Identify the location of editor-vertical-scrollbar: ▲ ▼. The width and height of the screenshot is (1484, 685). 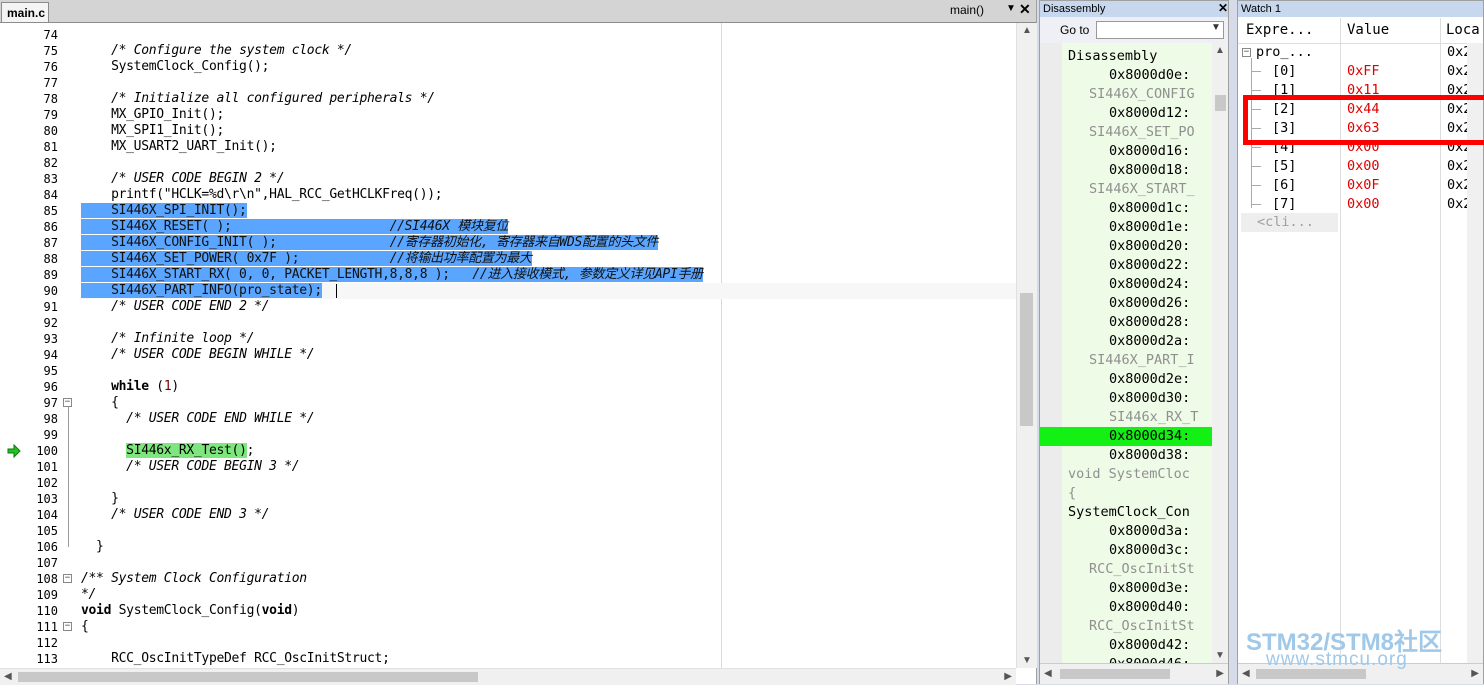
(1026, 345).